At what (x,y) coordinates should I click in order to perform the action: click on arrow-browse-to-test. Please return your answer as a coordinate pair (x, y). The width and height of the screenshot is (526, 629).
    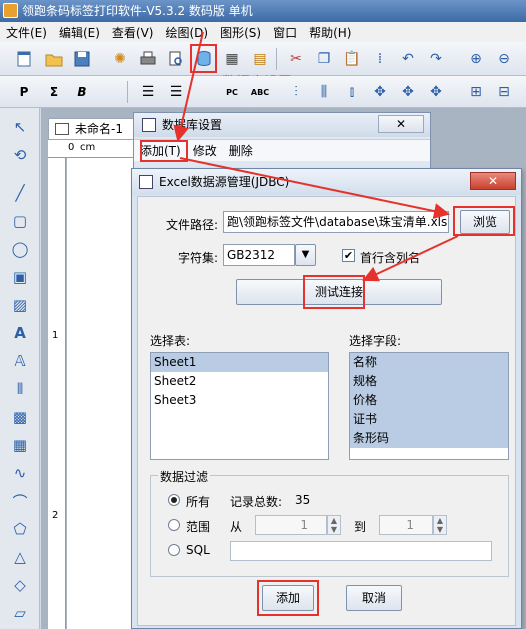
    Looking at the image, I should click on (410, 258).